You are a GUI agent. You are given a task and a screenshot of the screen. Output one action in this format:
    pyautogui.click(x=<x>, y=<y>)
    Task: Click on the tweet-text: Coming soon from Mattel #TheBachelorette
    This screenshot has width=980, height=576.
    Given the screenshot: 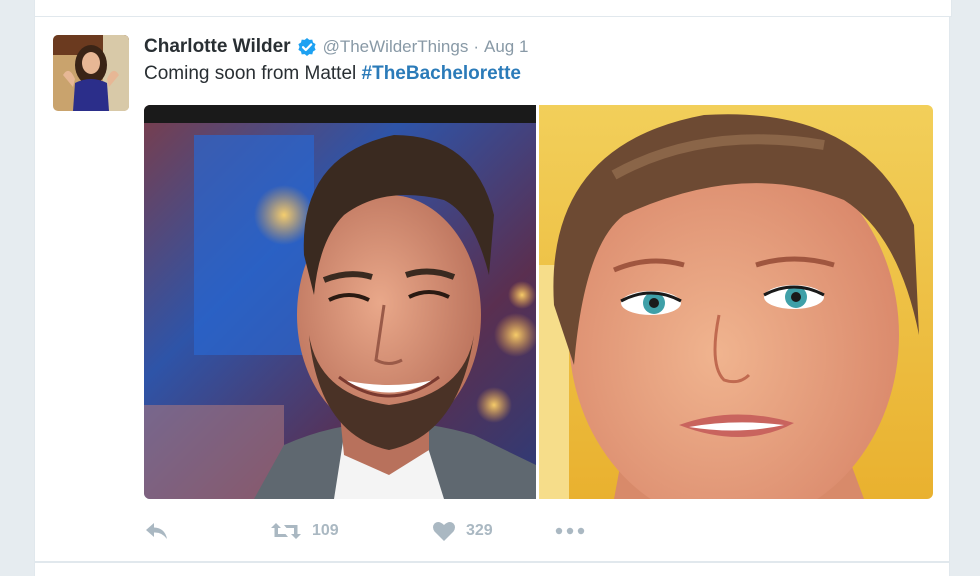 What is the action you would take?
    pyautogui.click(x=332, y=74)
    